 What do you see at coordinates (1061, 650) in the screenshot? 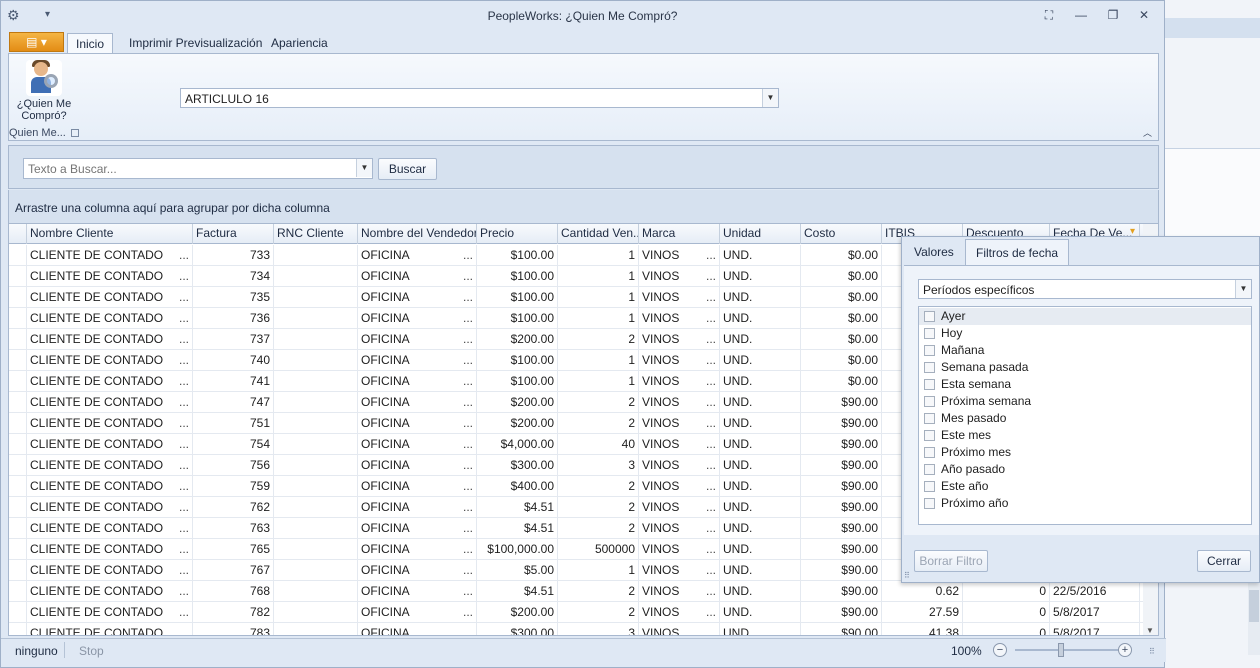
I see `zoom-slider-thumb` at bounding box center [1061, 650].